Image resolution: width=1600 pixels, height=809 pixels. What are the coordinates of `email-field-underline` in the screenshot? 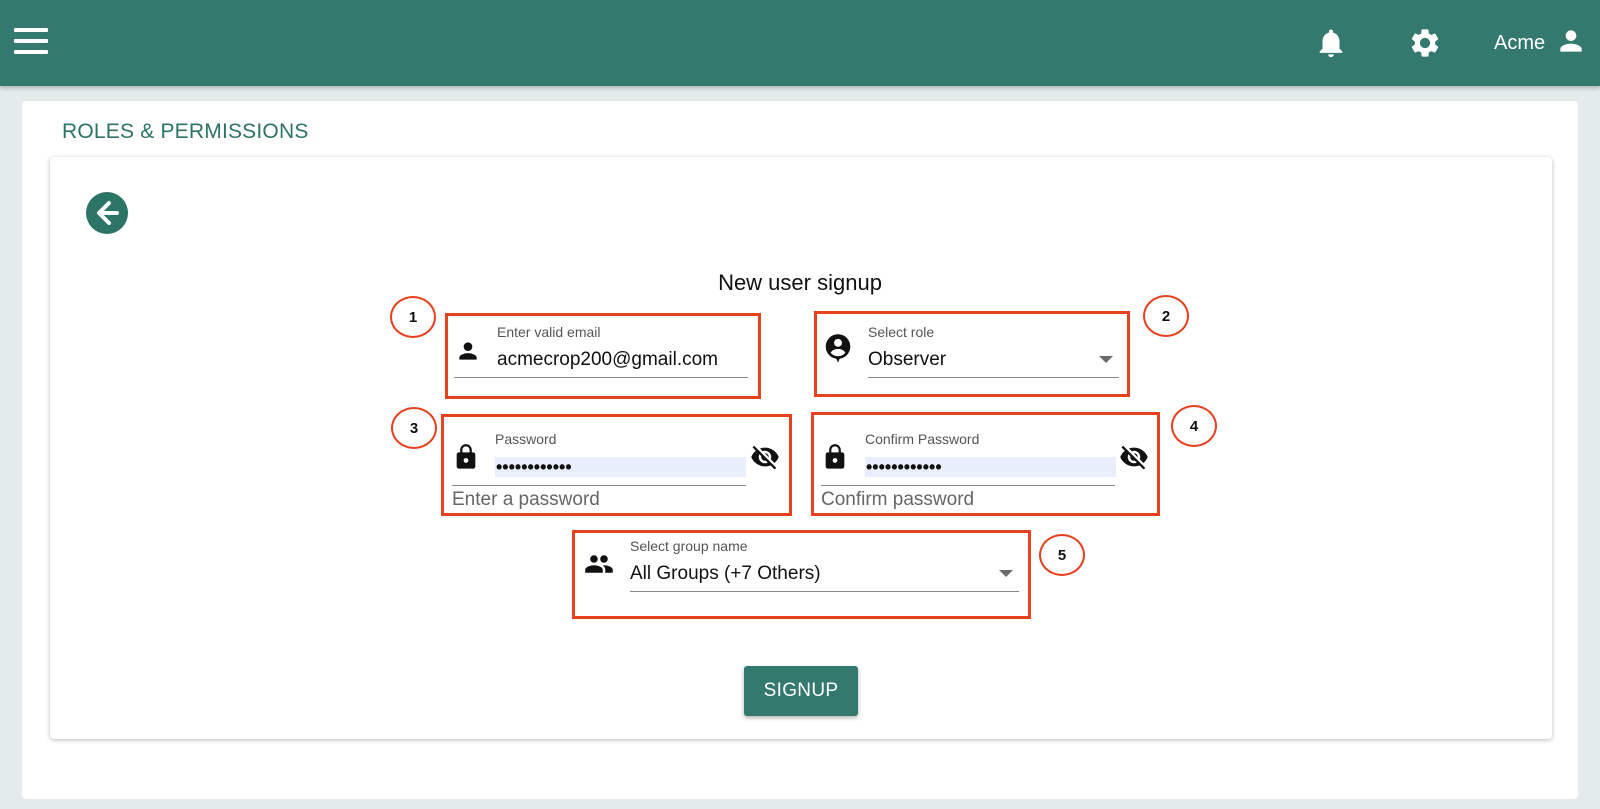 It's located at (601, 377).